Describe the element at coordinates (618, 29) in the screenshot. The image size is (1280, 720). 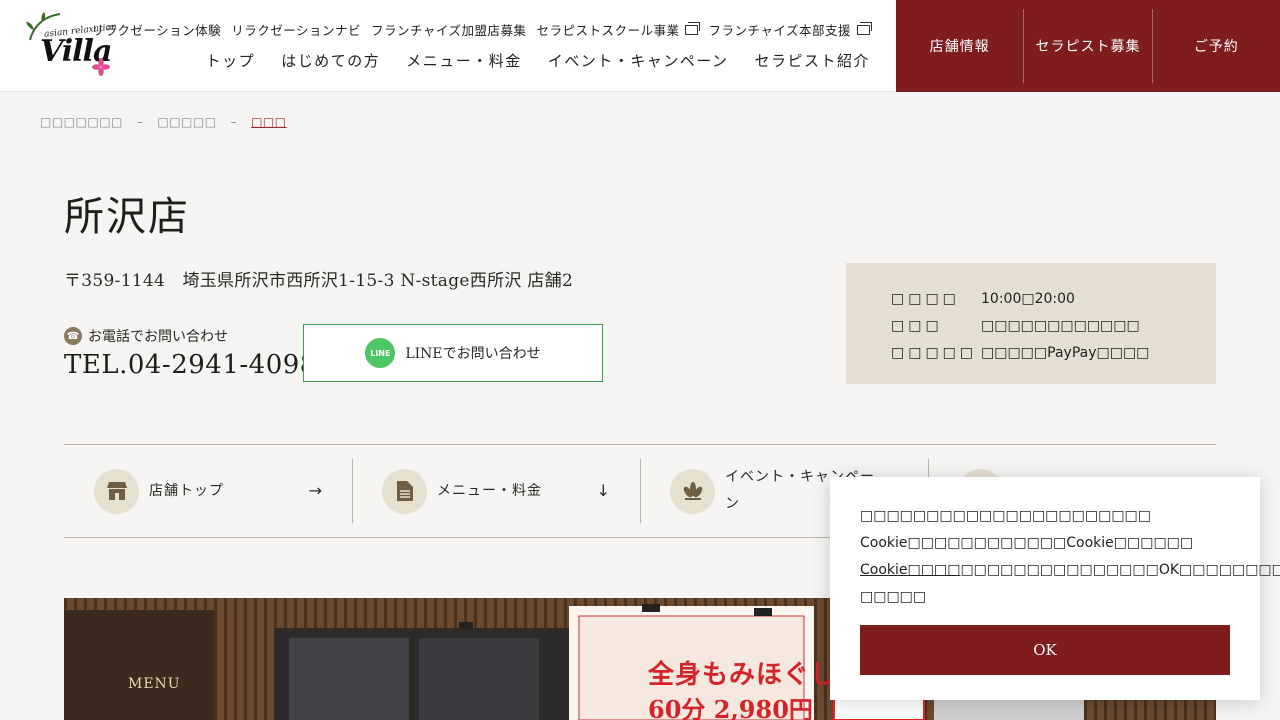
I see `nav-therapist-school: セラピストスクール事業` at that location.